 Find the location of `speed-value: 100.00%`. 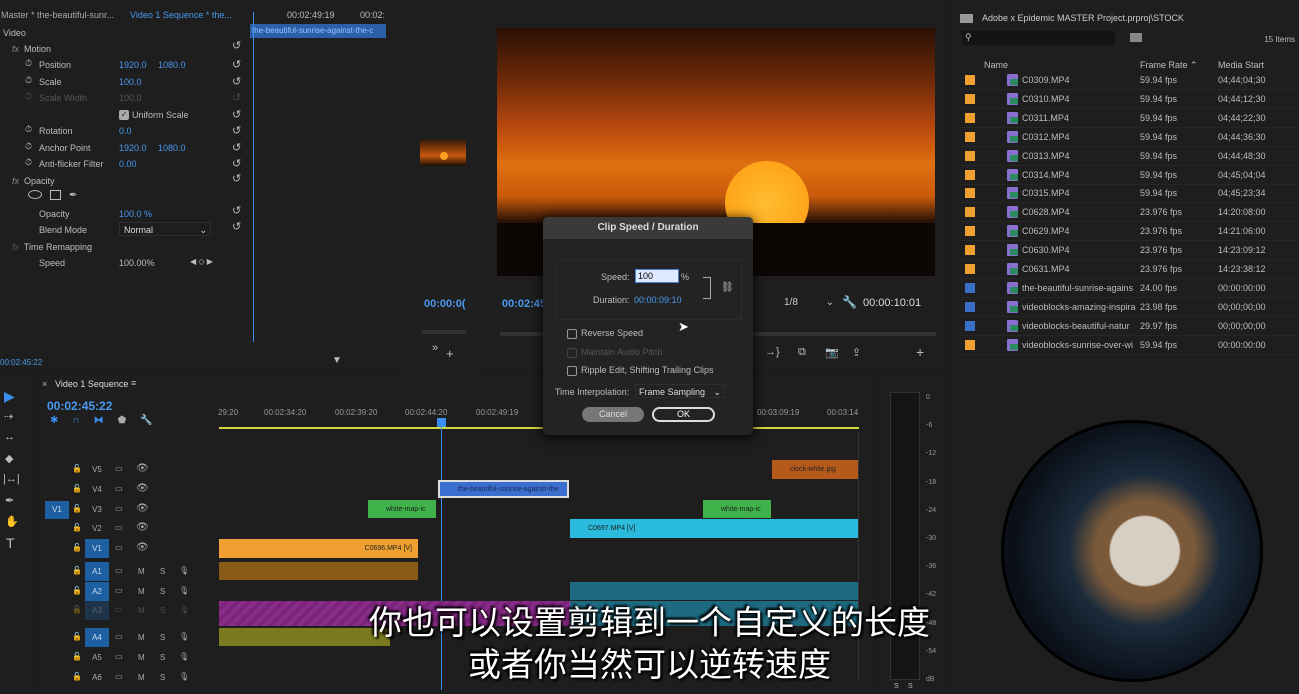

speed-value: 100.00% is located at coordinates (137, 263).